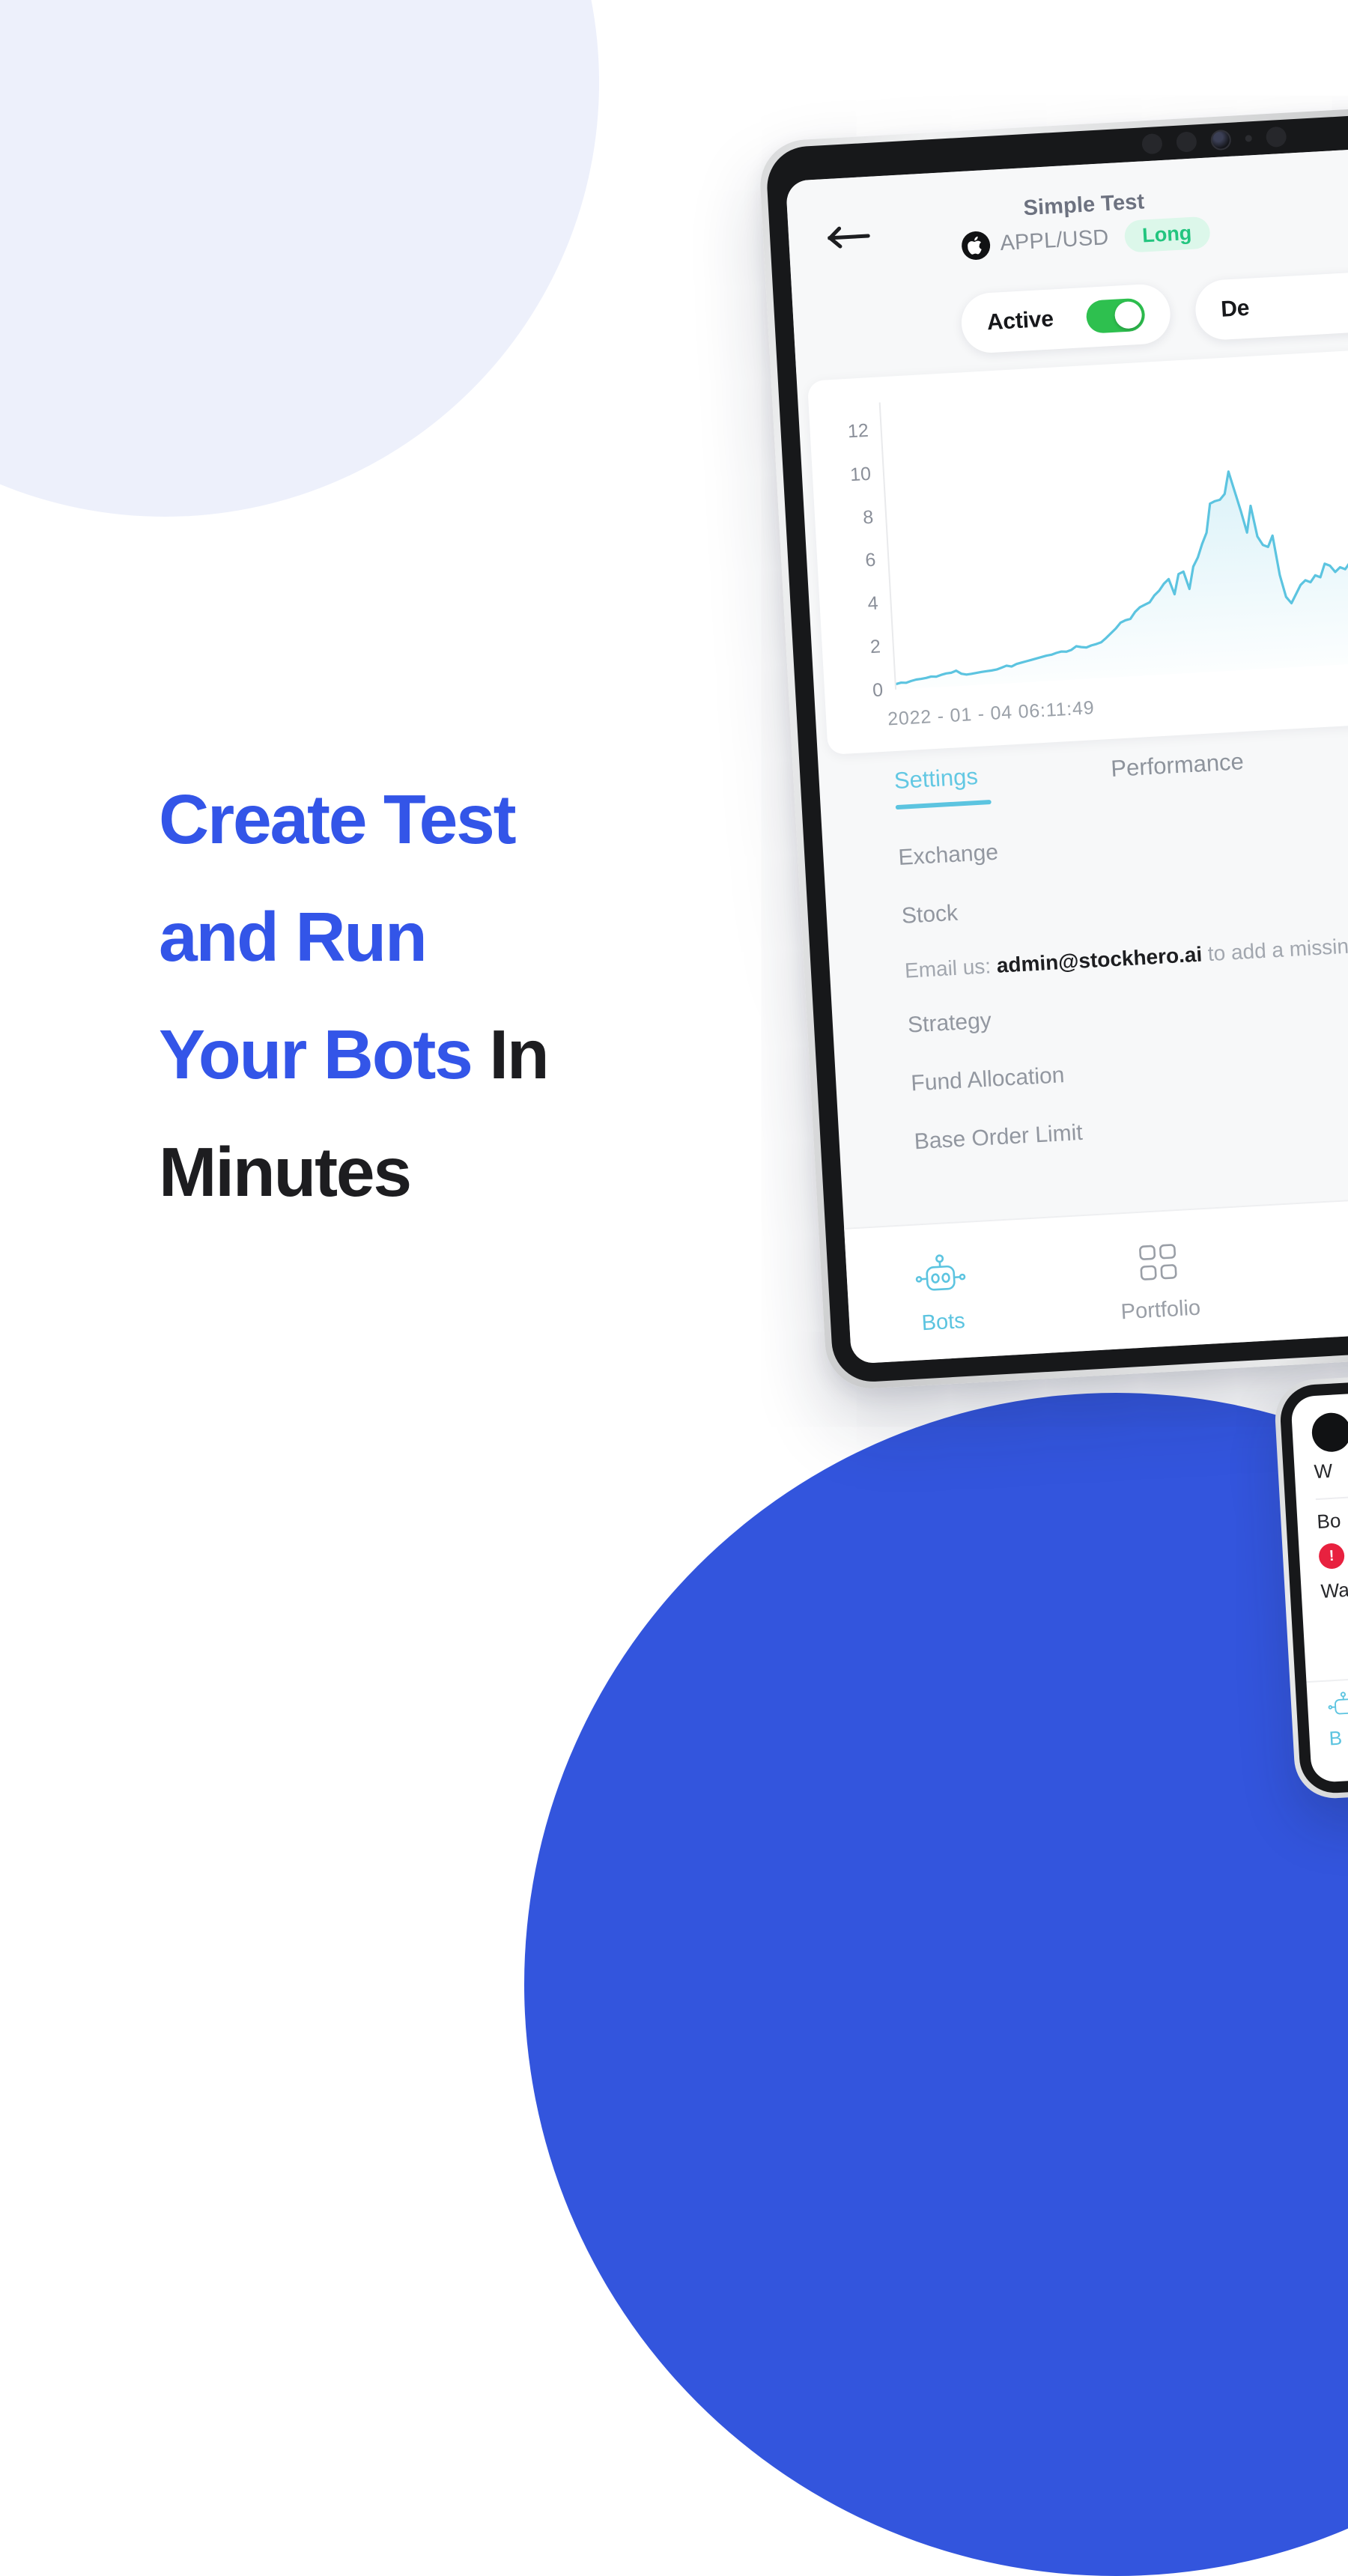 This screenshot has width=1348, height=2576. I want to click on chart-x-axis-label: 2022 - 01 - 04 06:11:49, so click(992, 713).